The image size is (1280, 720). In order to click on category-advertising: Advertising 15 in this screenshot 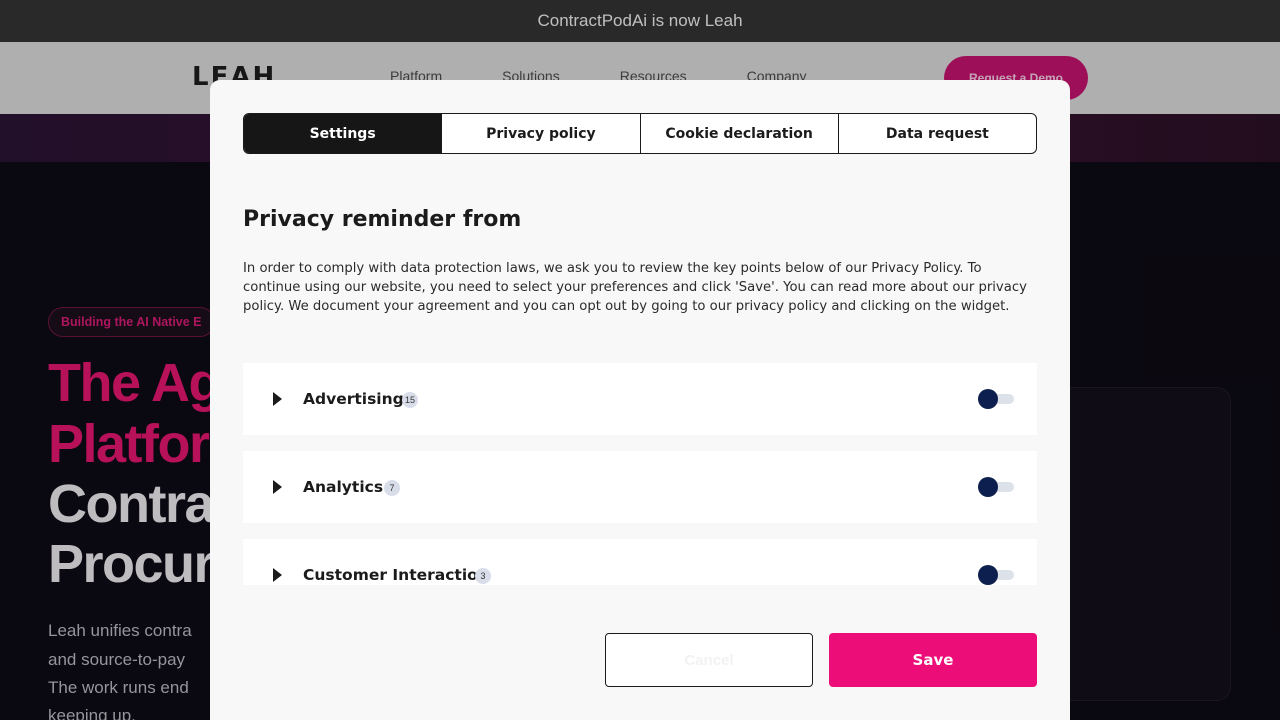, I will do `click(640, 399)`.